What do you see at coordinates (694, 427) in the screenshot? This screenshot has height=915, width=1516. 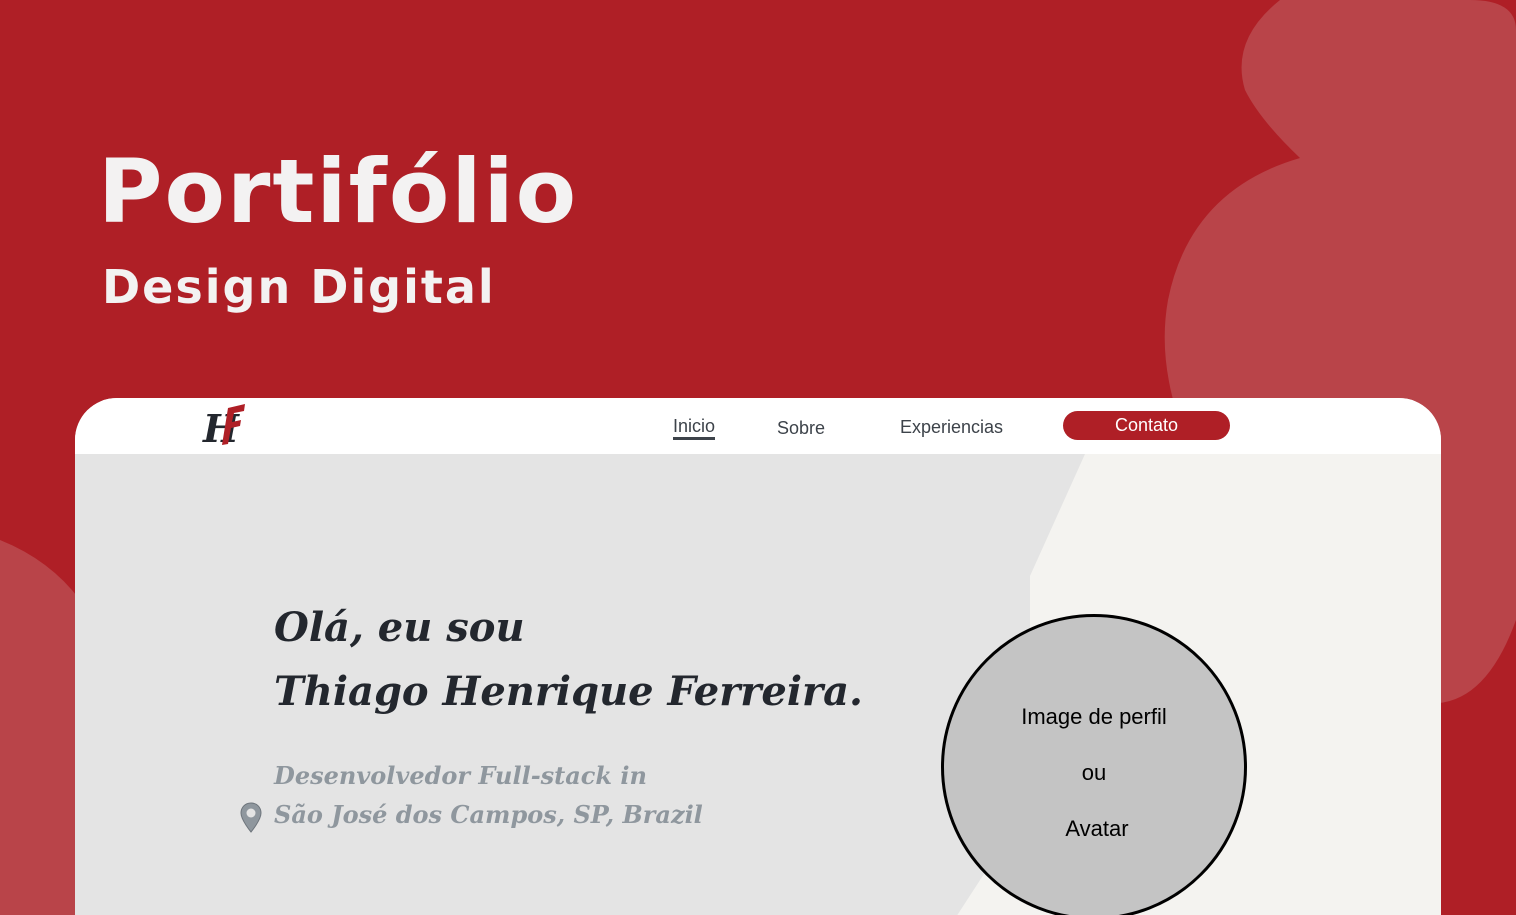 I see `nav-link-inicio: Inicio` at bounding box center [694, 427].